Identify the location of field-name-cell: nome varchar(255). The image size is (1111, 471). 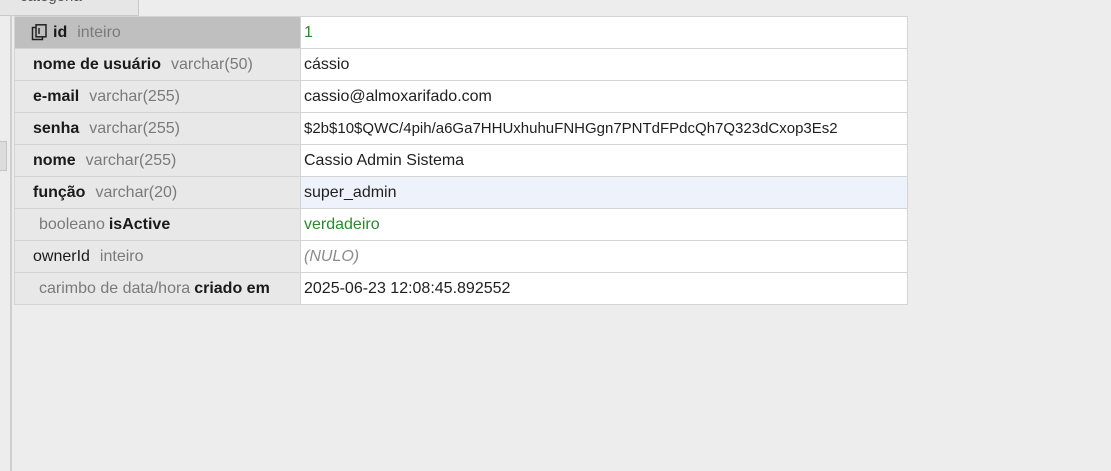
(157, 160).